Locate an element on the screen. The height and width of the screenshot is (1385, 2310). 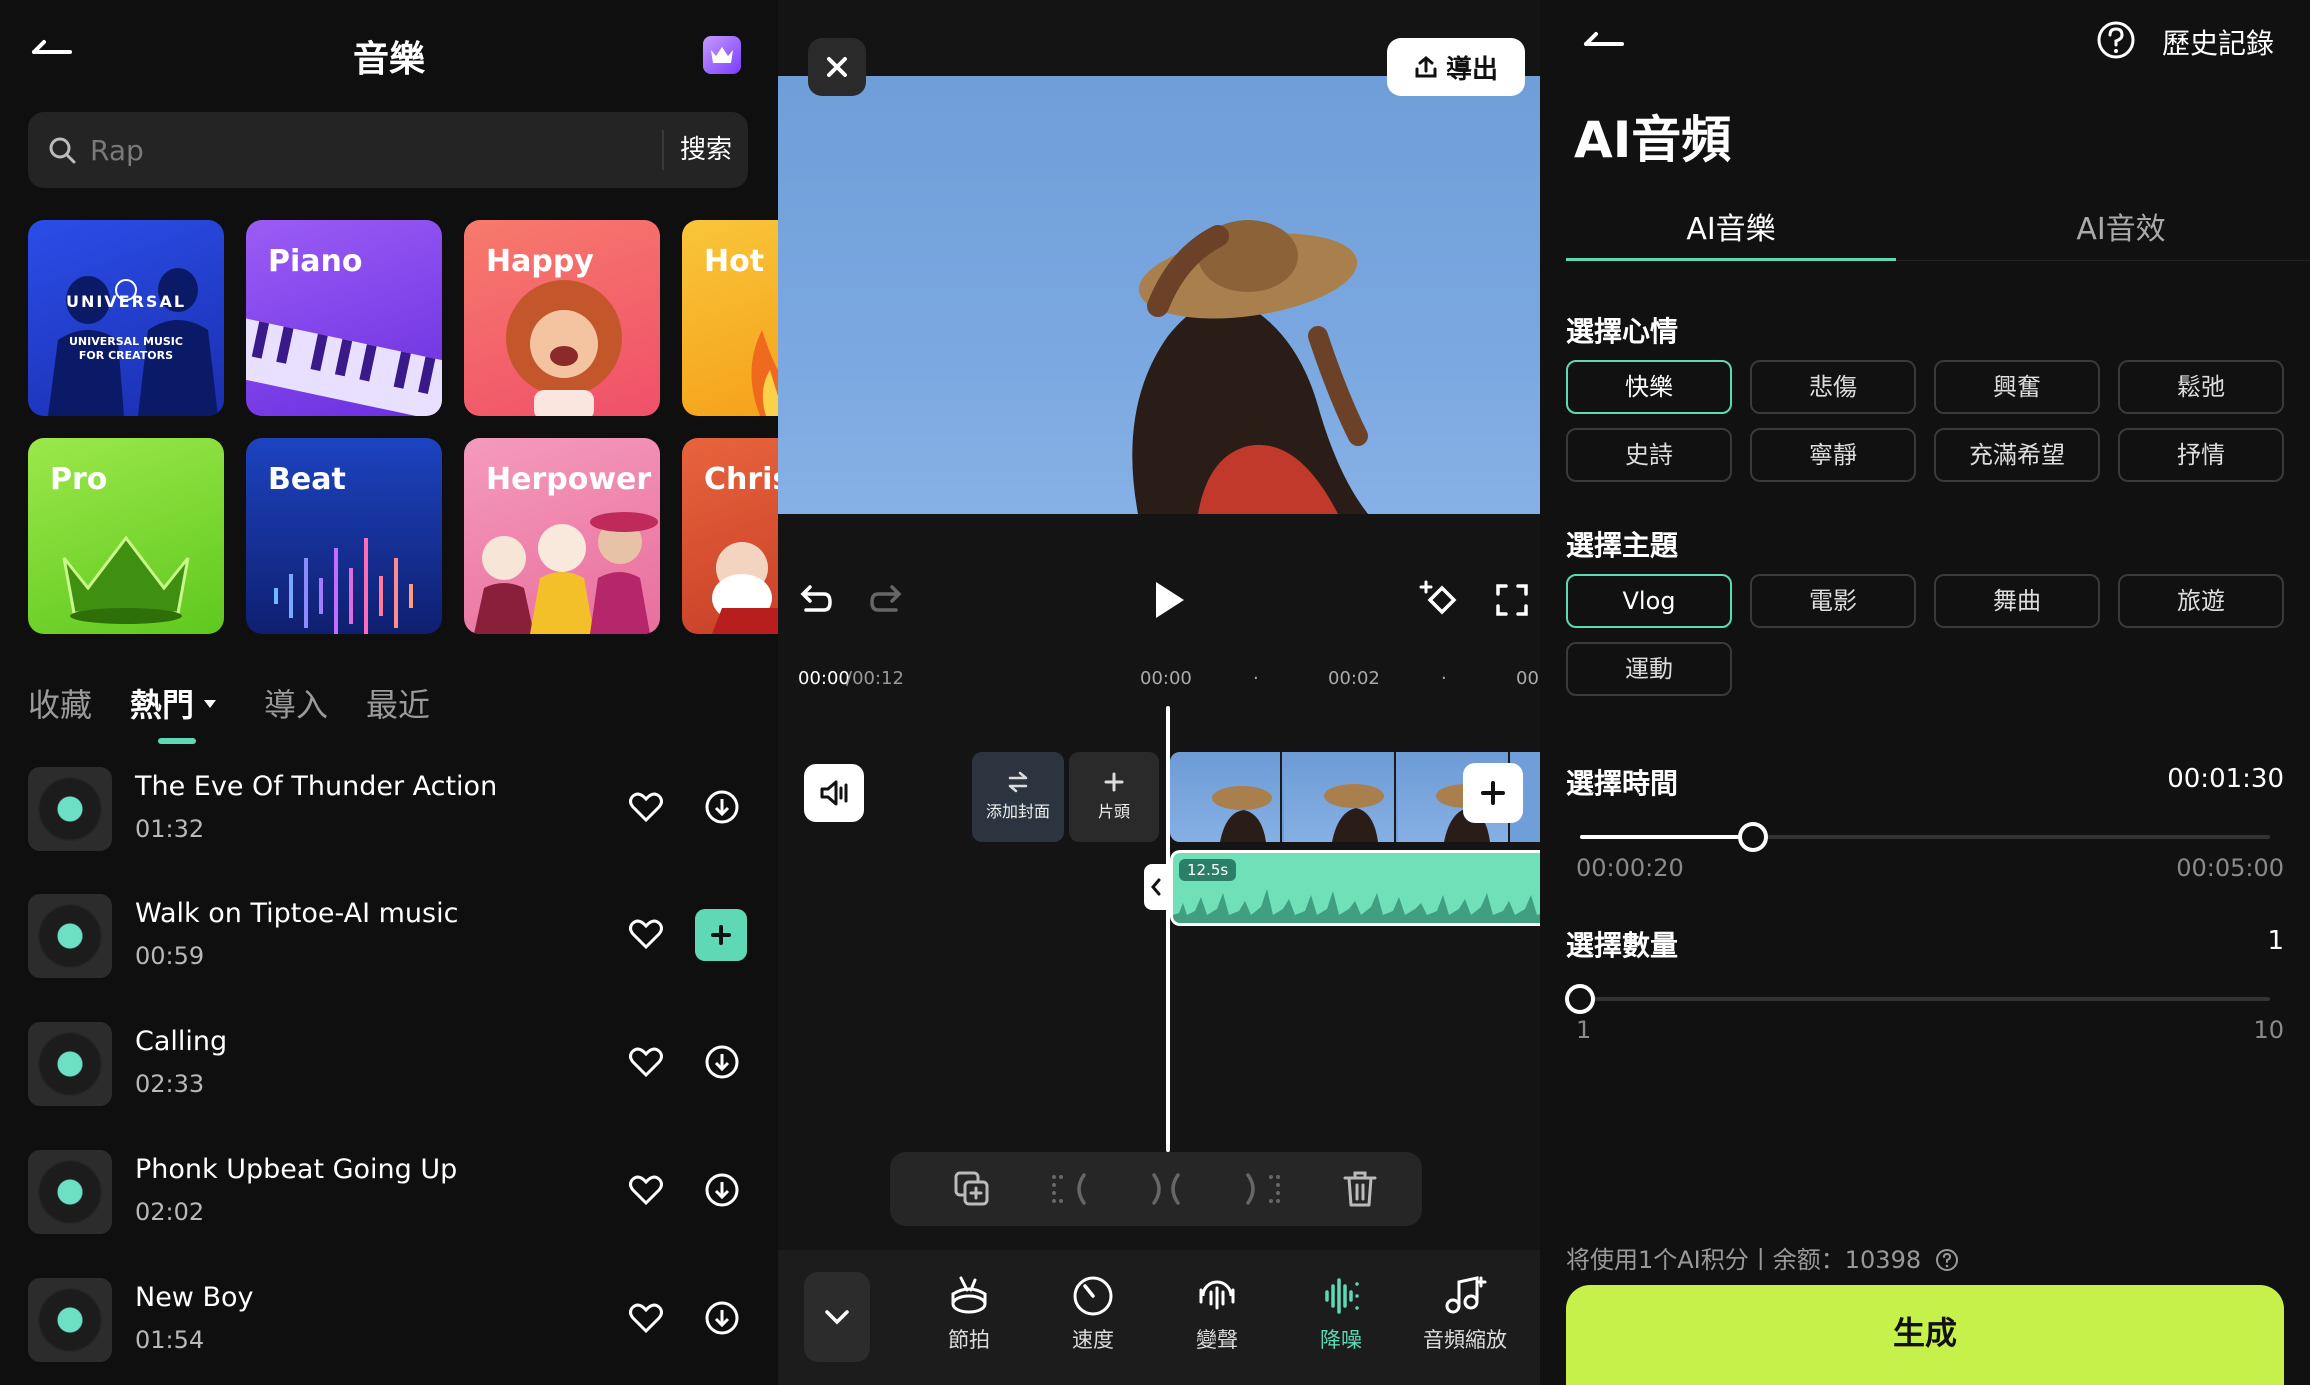
tool-speed: 速度 is located at coordinates (1093, 1314).